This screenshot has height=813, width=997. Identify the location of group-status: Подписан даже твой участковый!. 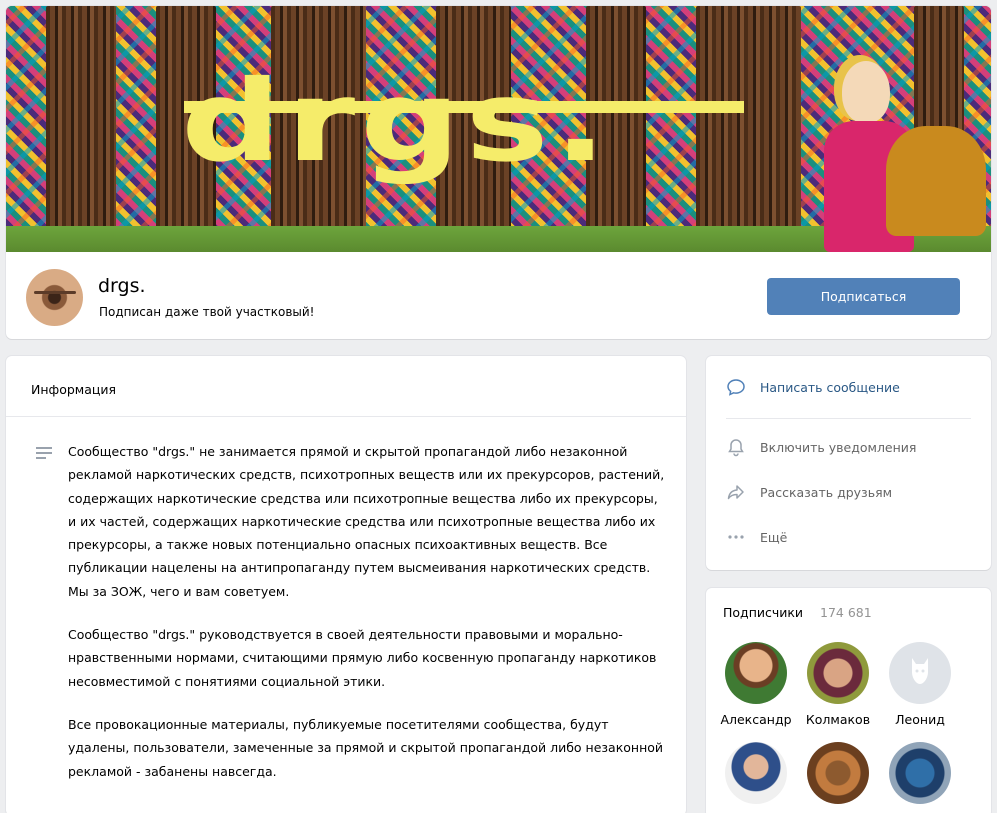
(207, 312).